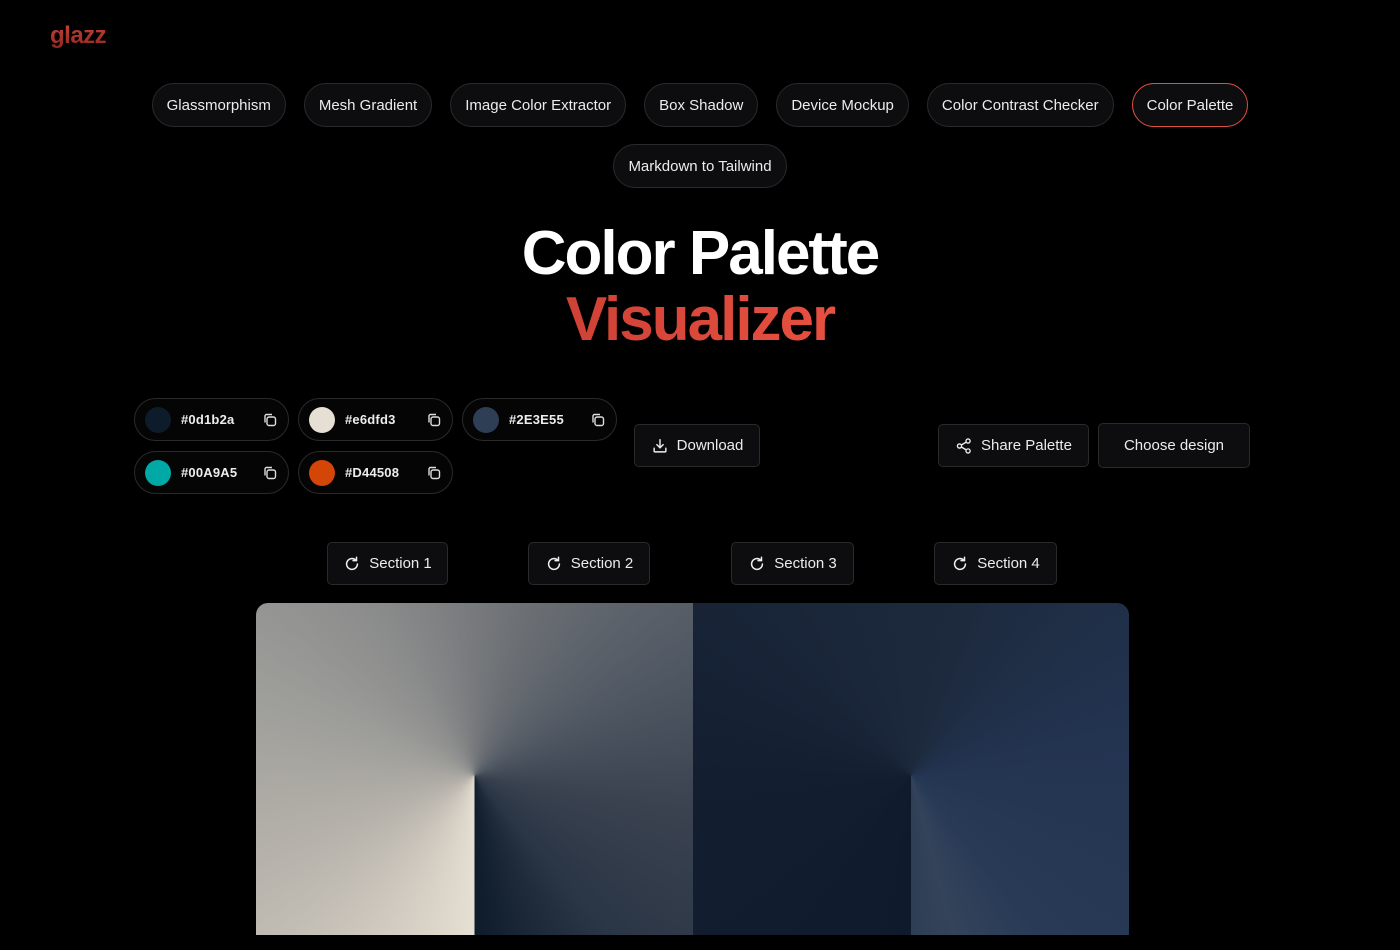 Image resolution: width=1400 pixels, height=950 pixels. I want to click on nav-device-mockup: Device Mockup, so click(842, 105).